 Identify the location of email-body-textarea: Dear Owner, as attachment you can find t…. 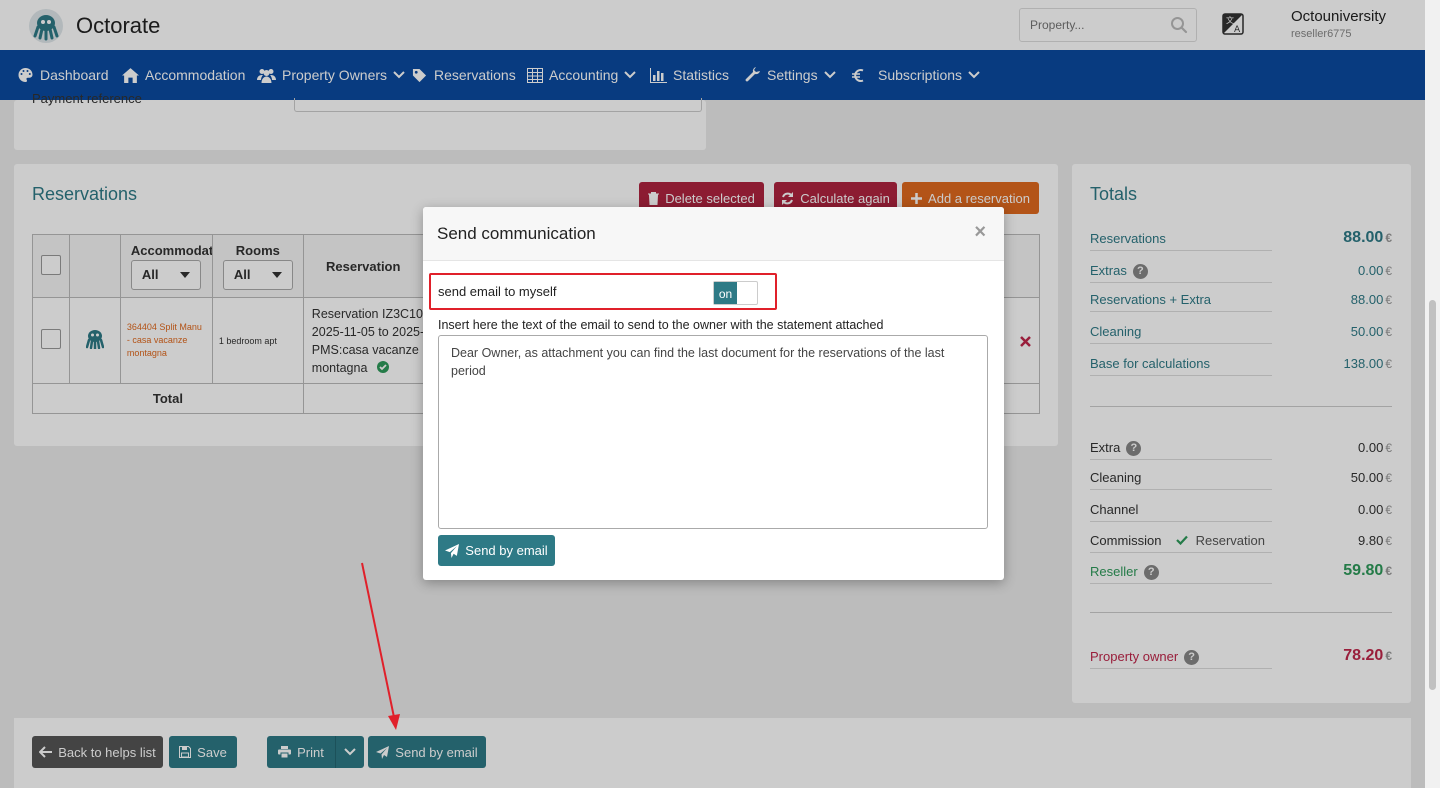
(713, 432).